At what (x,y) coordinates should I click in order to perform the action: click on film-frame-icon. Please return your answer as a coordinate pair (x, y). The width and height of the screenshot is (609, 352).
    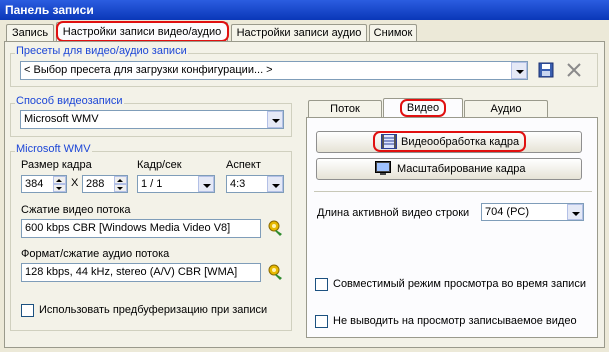
    Looking at the image, I should click on (389, 141).